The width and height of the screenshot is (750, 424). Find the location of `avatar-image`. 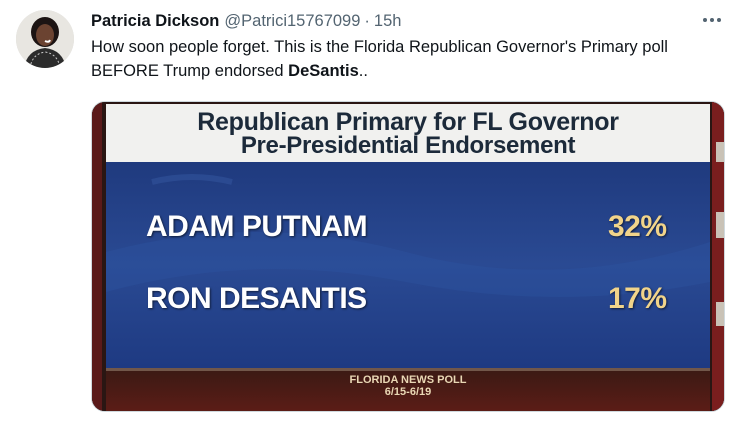

avatar-image is located at coordinates (45, 39).